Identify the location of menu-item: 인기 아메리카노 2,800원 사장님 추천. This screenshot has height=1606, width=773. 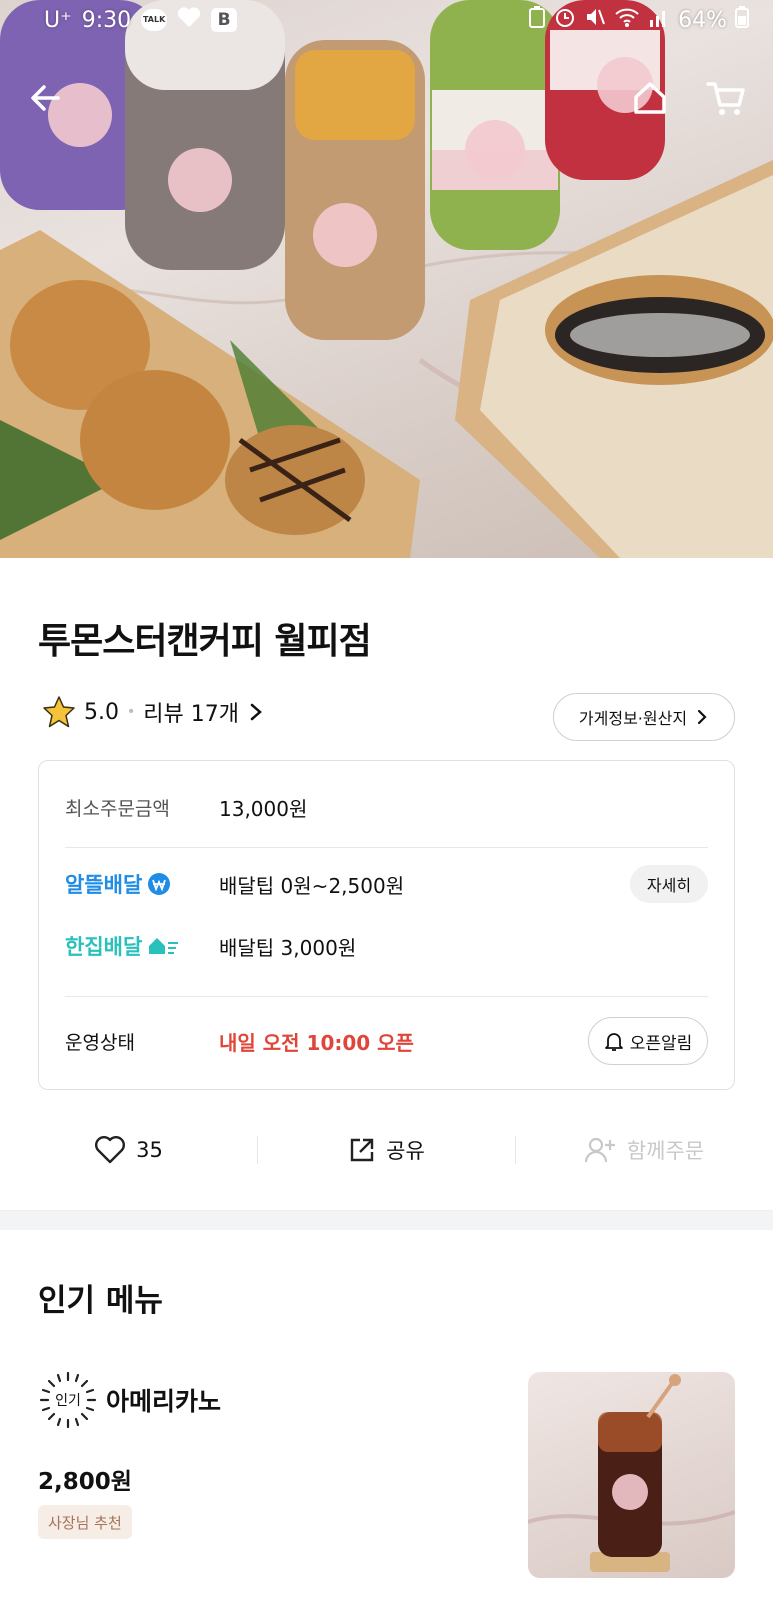
(386, 1475).